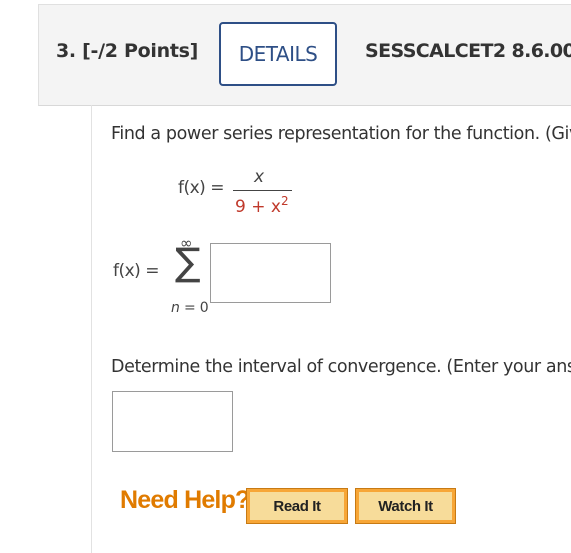 The image size is (571, 553). Describe the element at coordinates (188, 262) in the screenshot. I see `summation-symbol: ∑` at that location.